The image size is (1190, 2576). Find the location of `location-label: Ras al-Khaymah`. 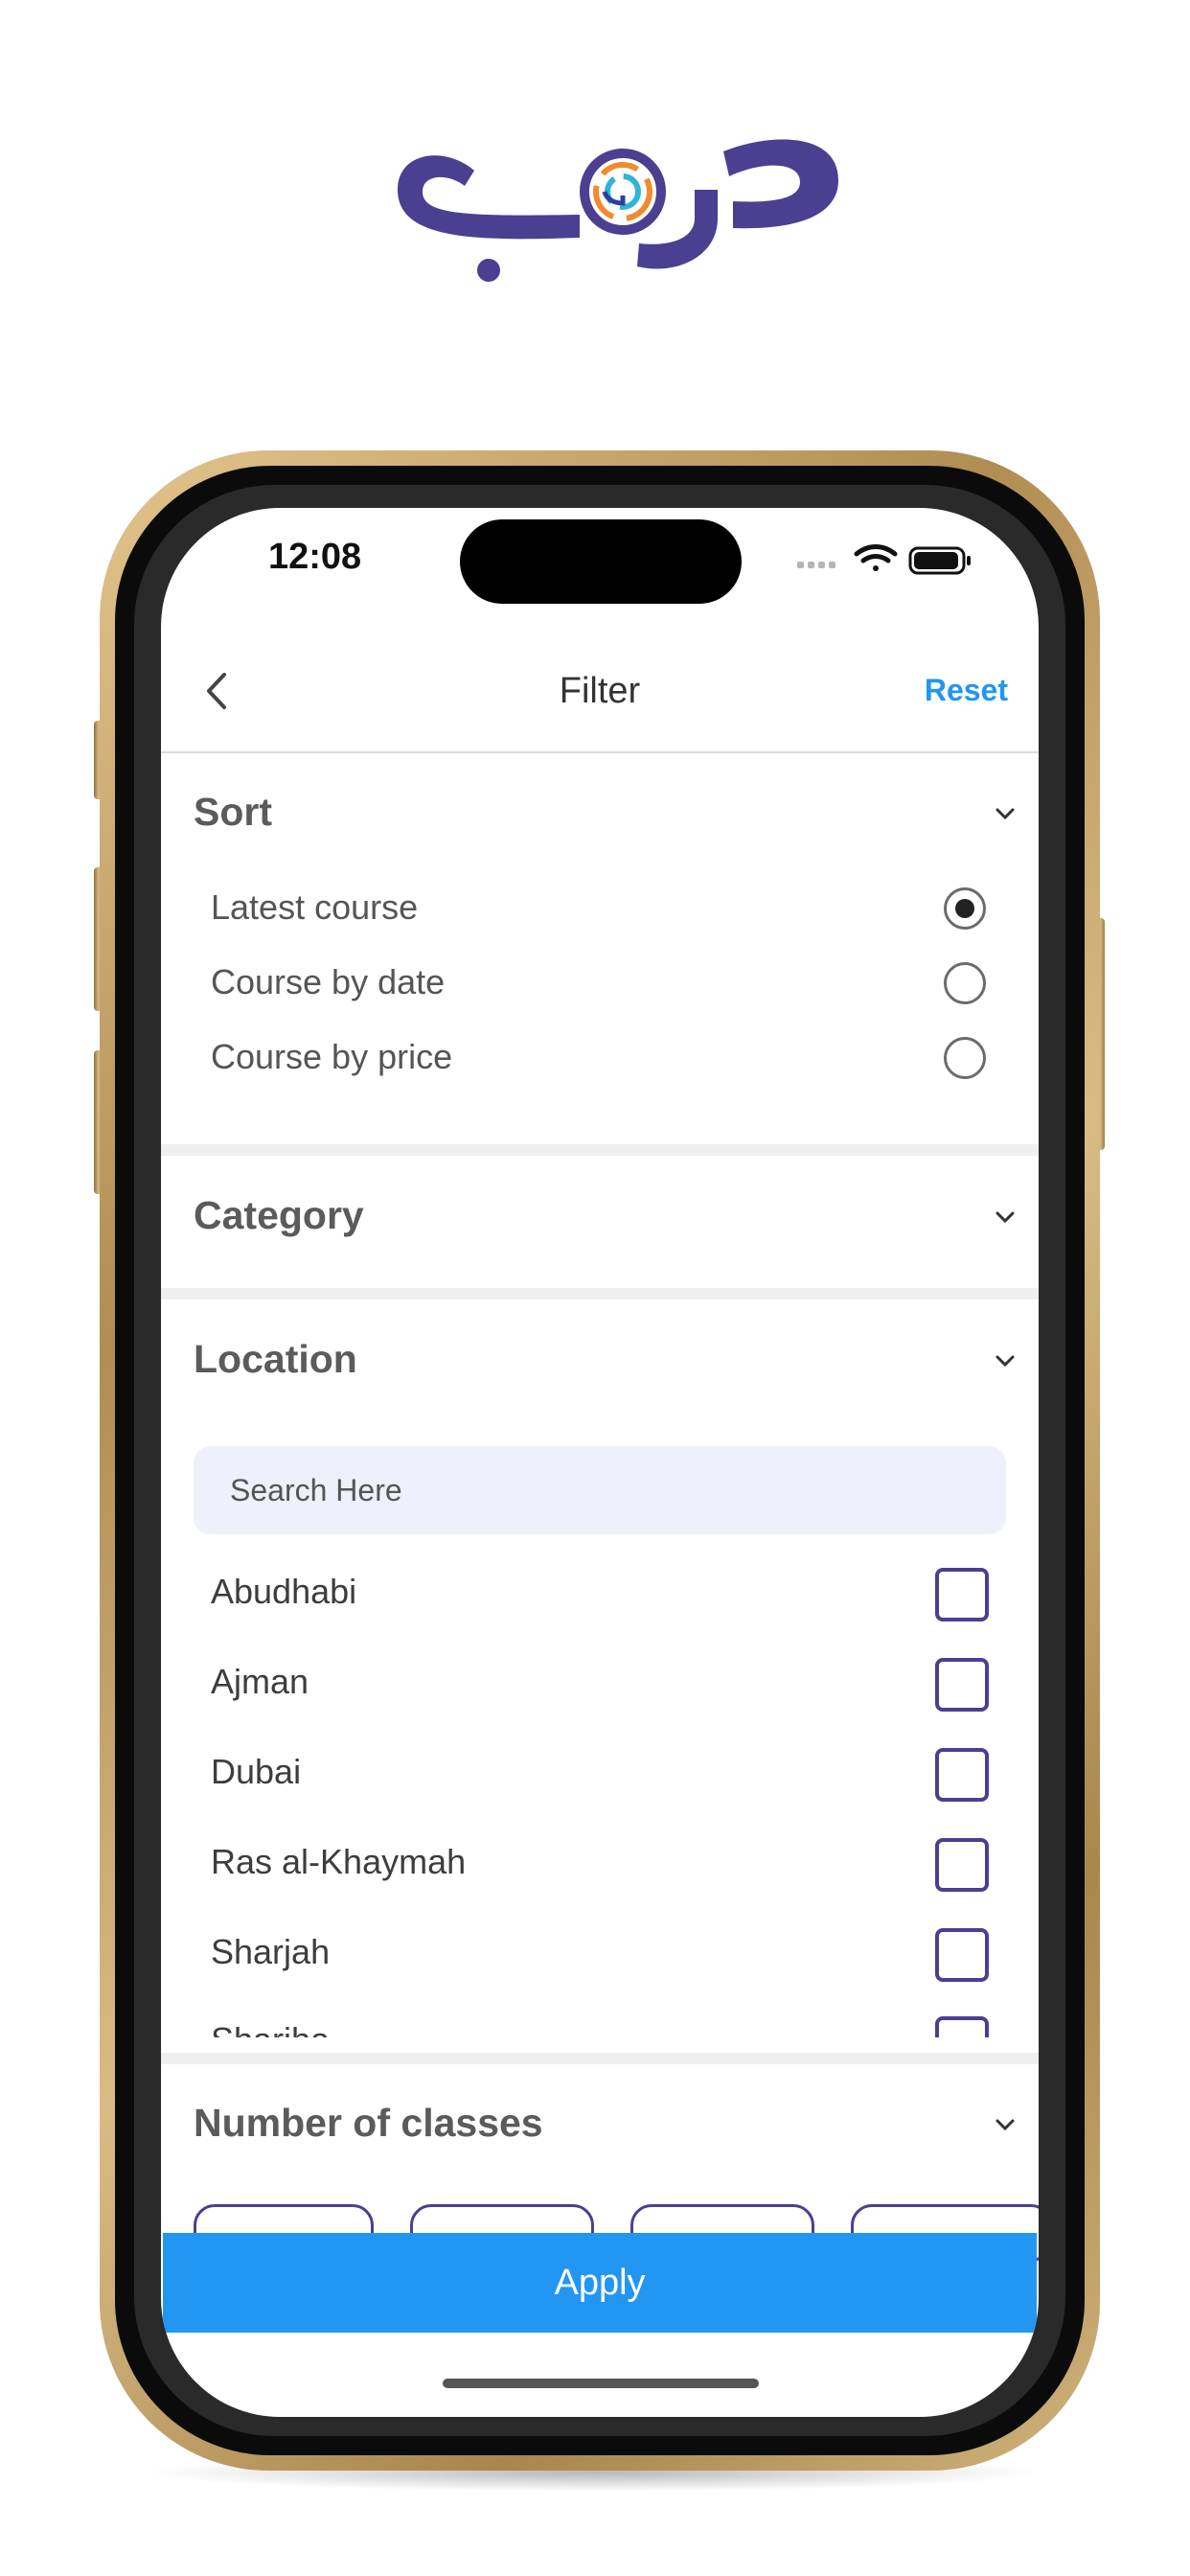

location-label: Ras al-Khaymah is located at coordinates (339, 1861).